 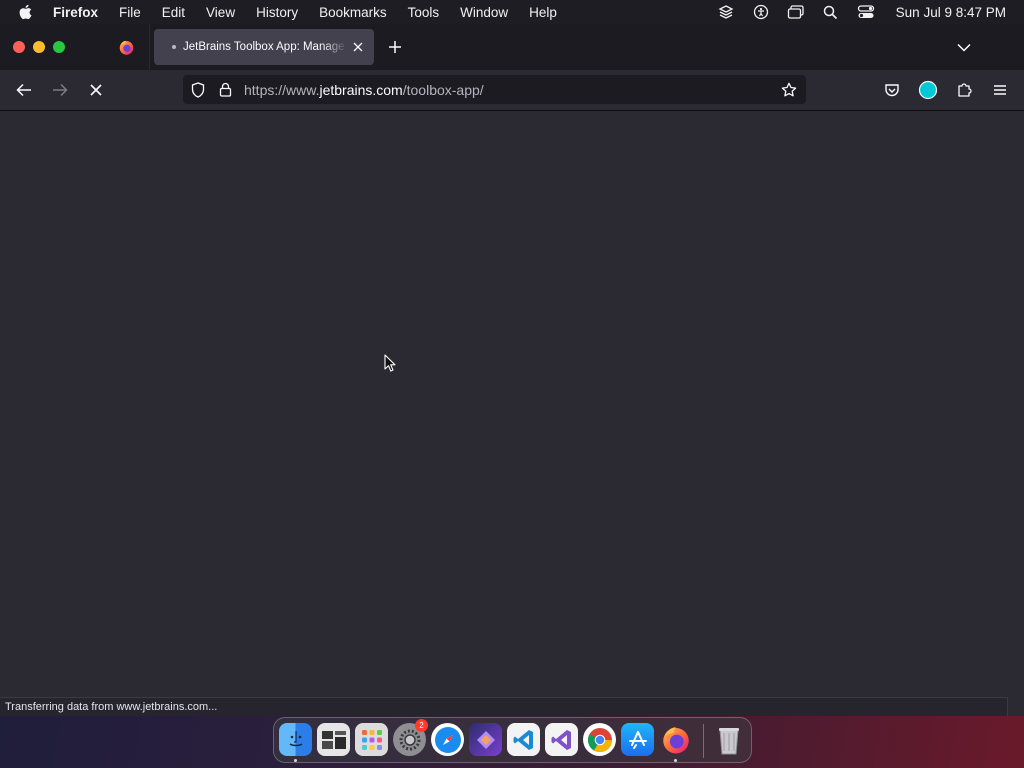 What do you see at coordinates (951, 12) in the screenshot?
I see `menubar-clock: Sun Jul 9 8:47 PM` at bounding box center [951, 12].